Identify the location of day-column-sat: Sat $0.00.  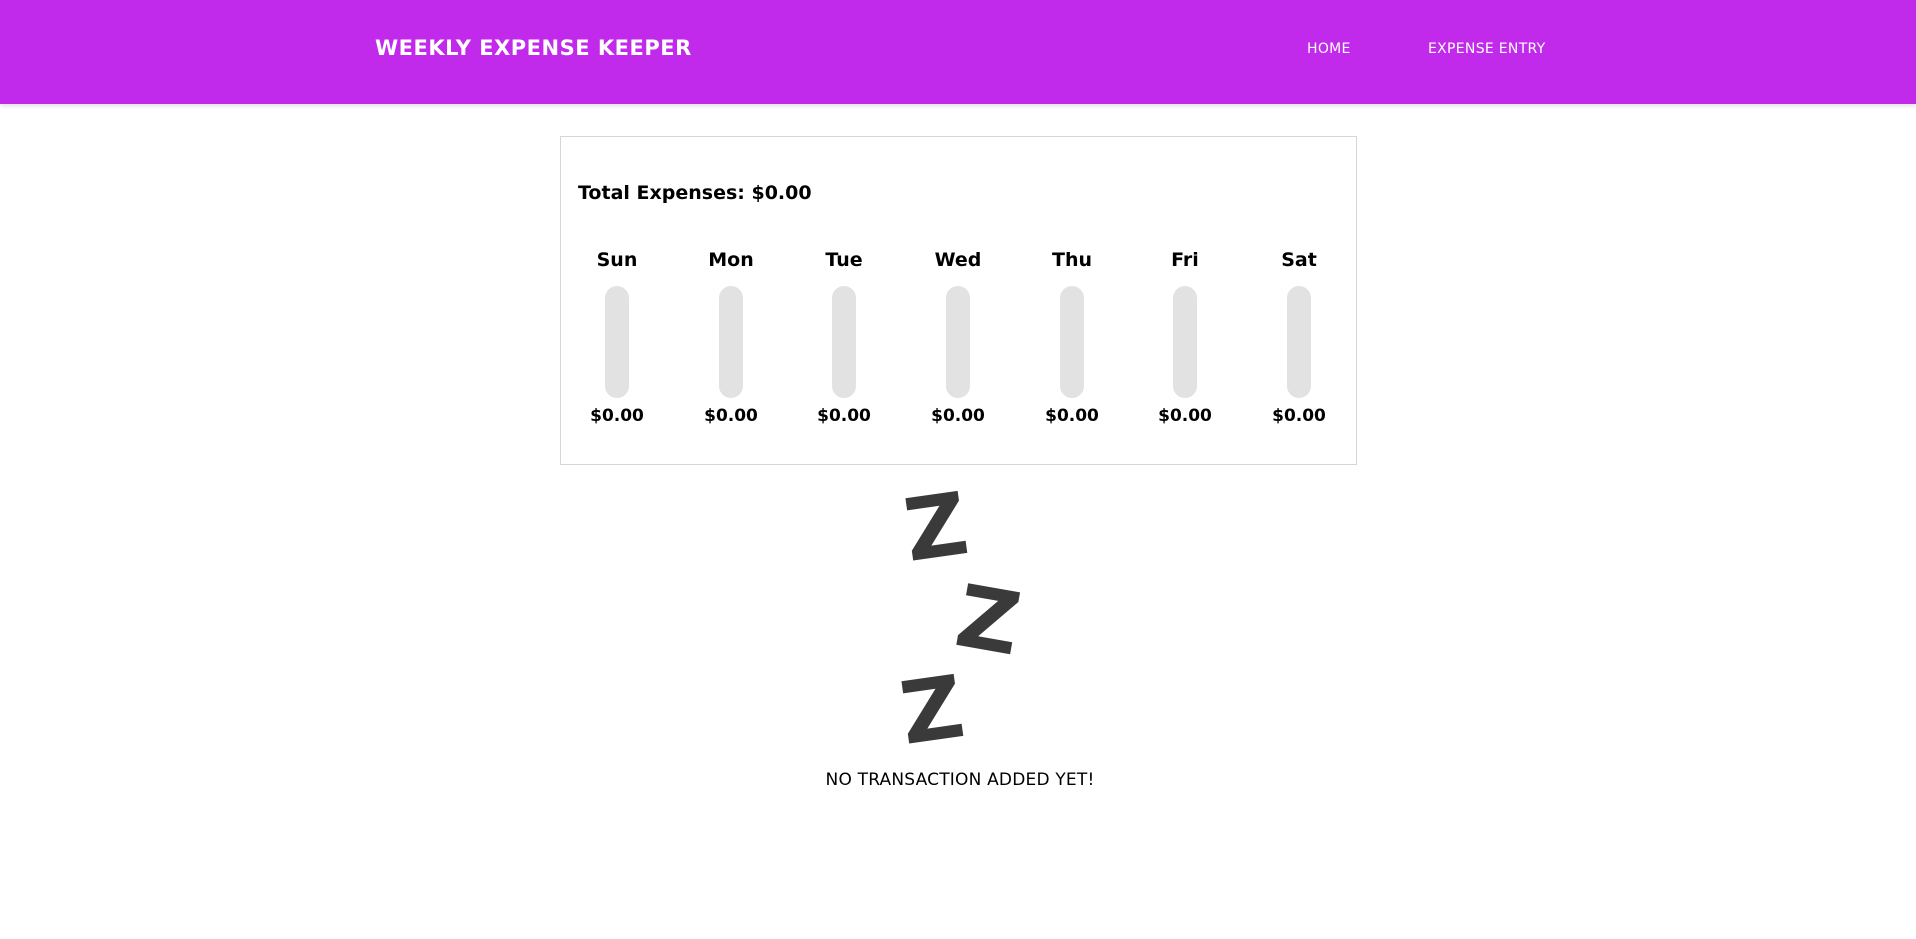
(1299, 339).